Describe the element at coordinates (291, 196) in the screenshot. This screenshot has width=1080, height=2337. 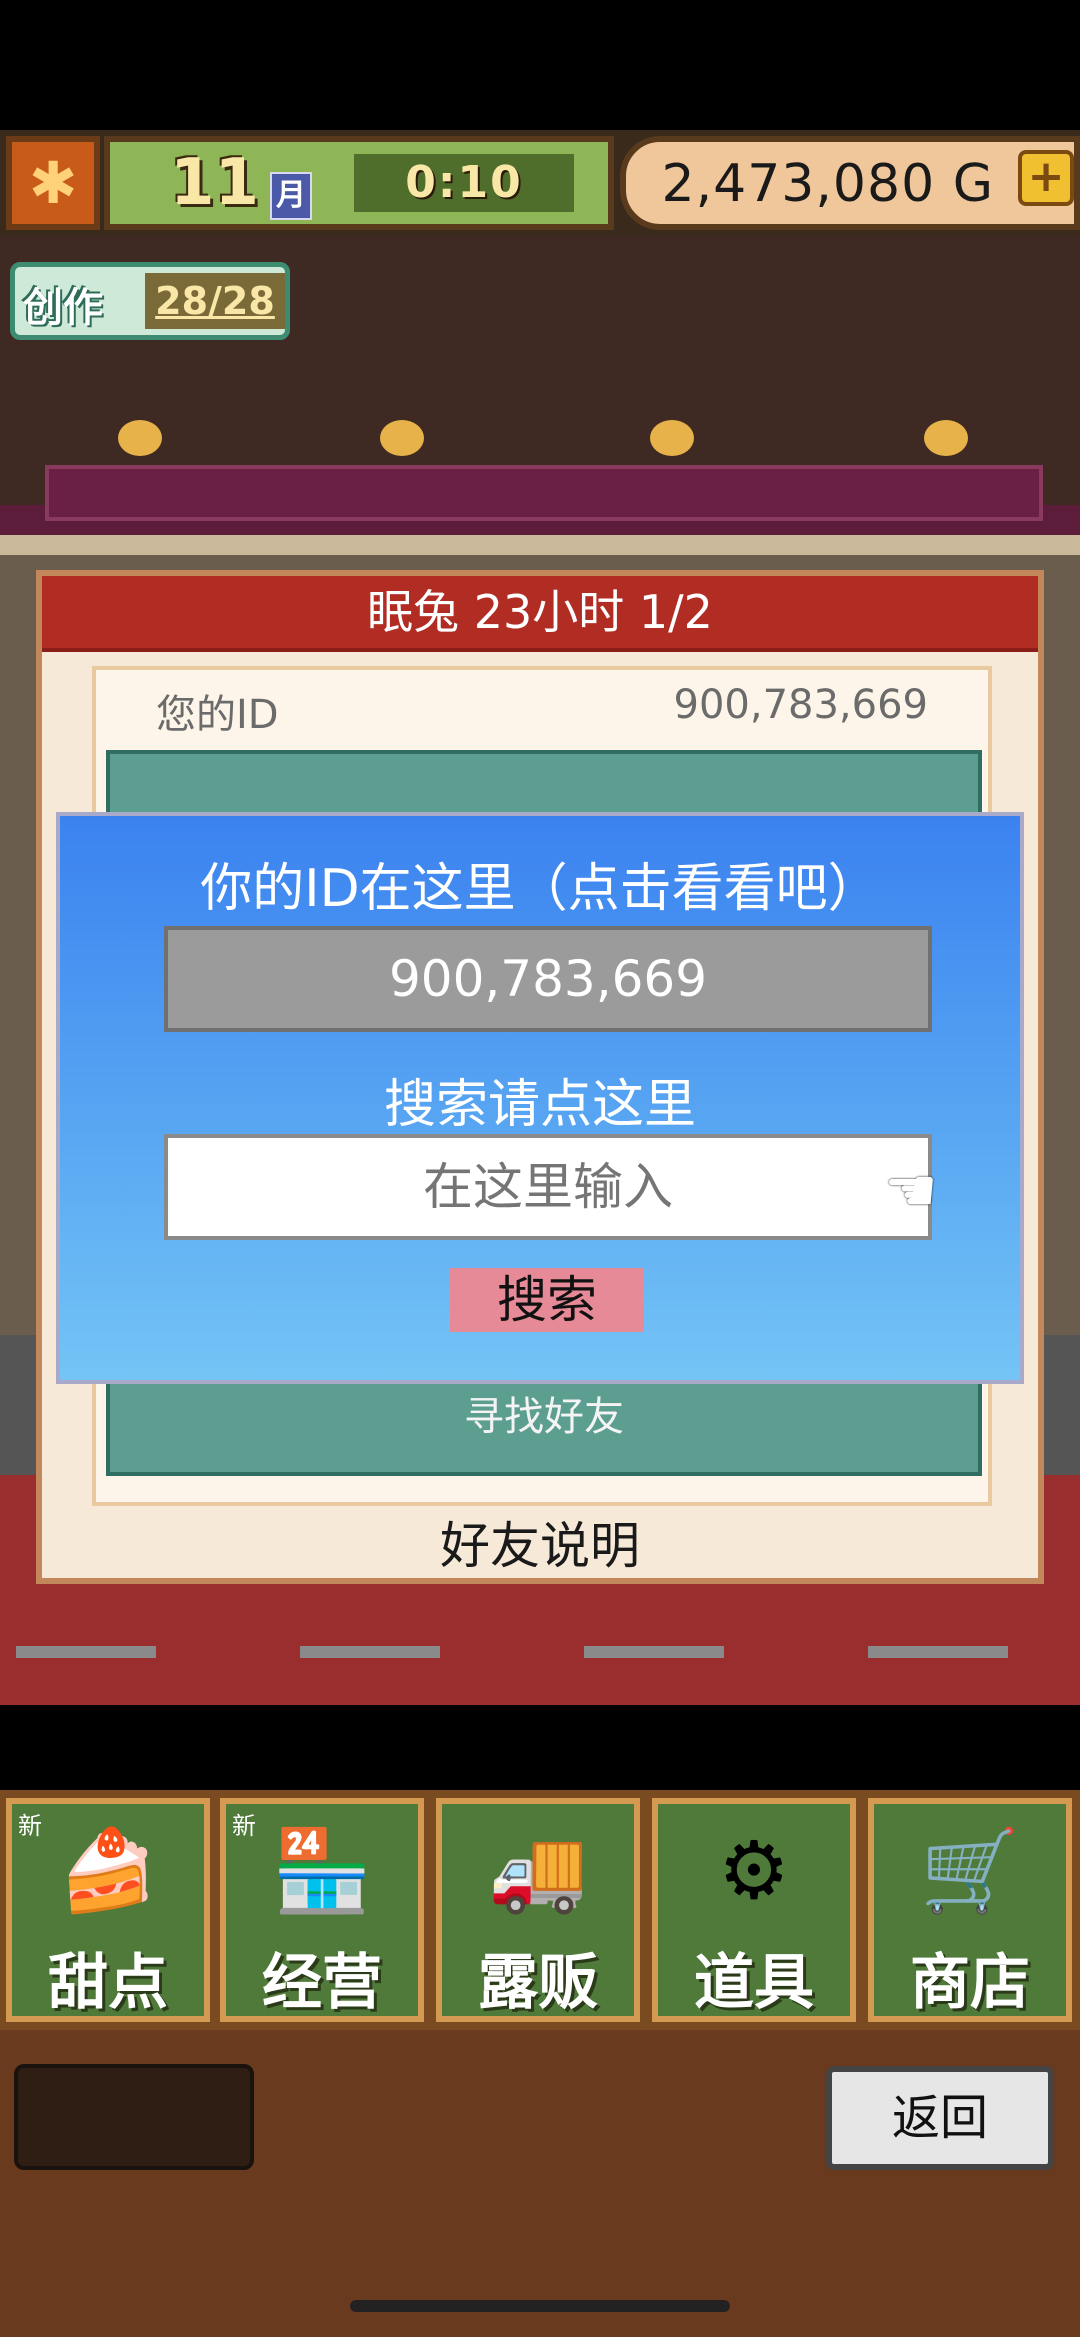
I see `month-unit-label: 月` at that location.